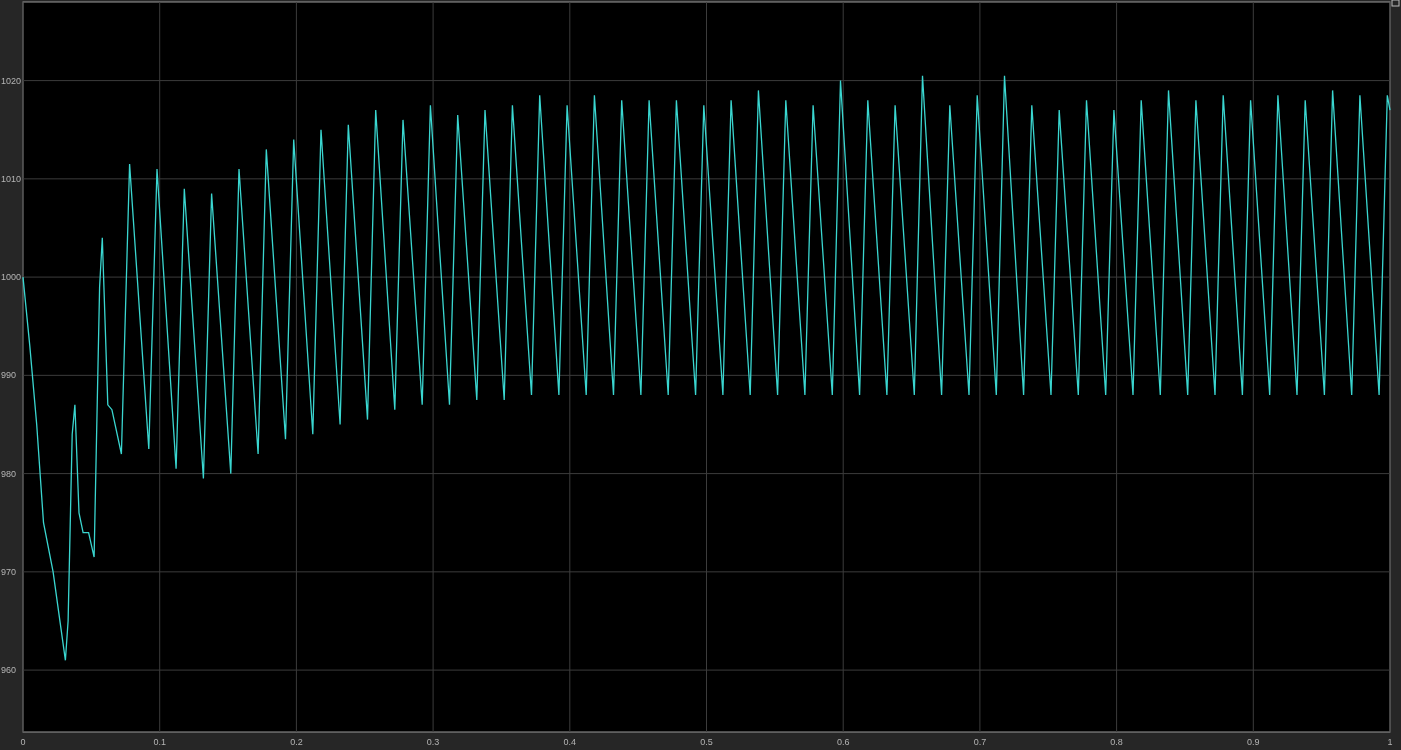  Describe the element at coordinates (433, 742) in the screenshot. I see `x-tick-label: 0.3` at that location.